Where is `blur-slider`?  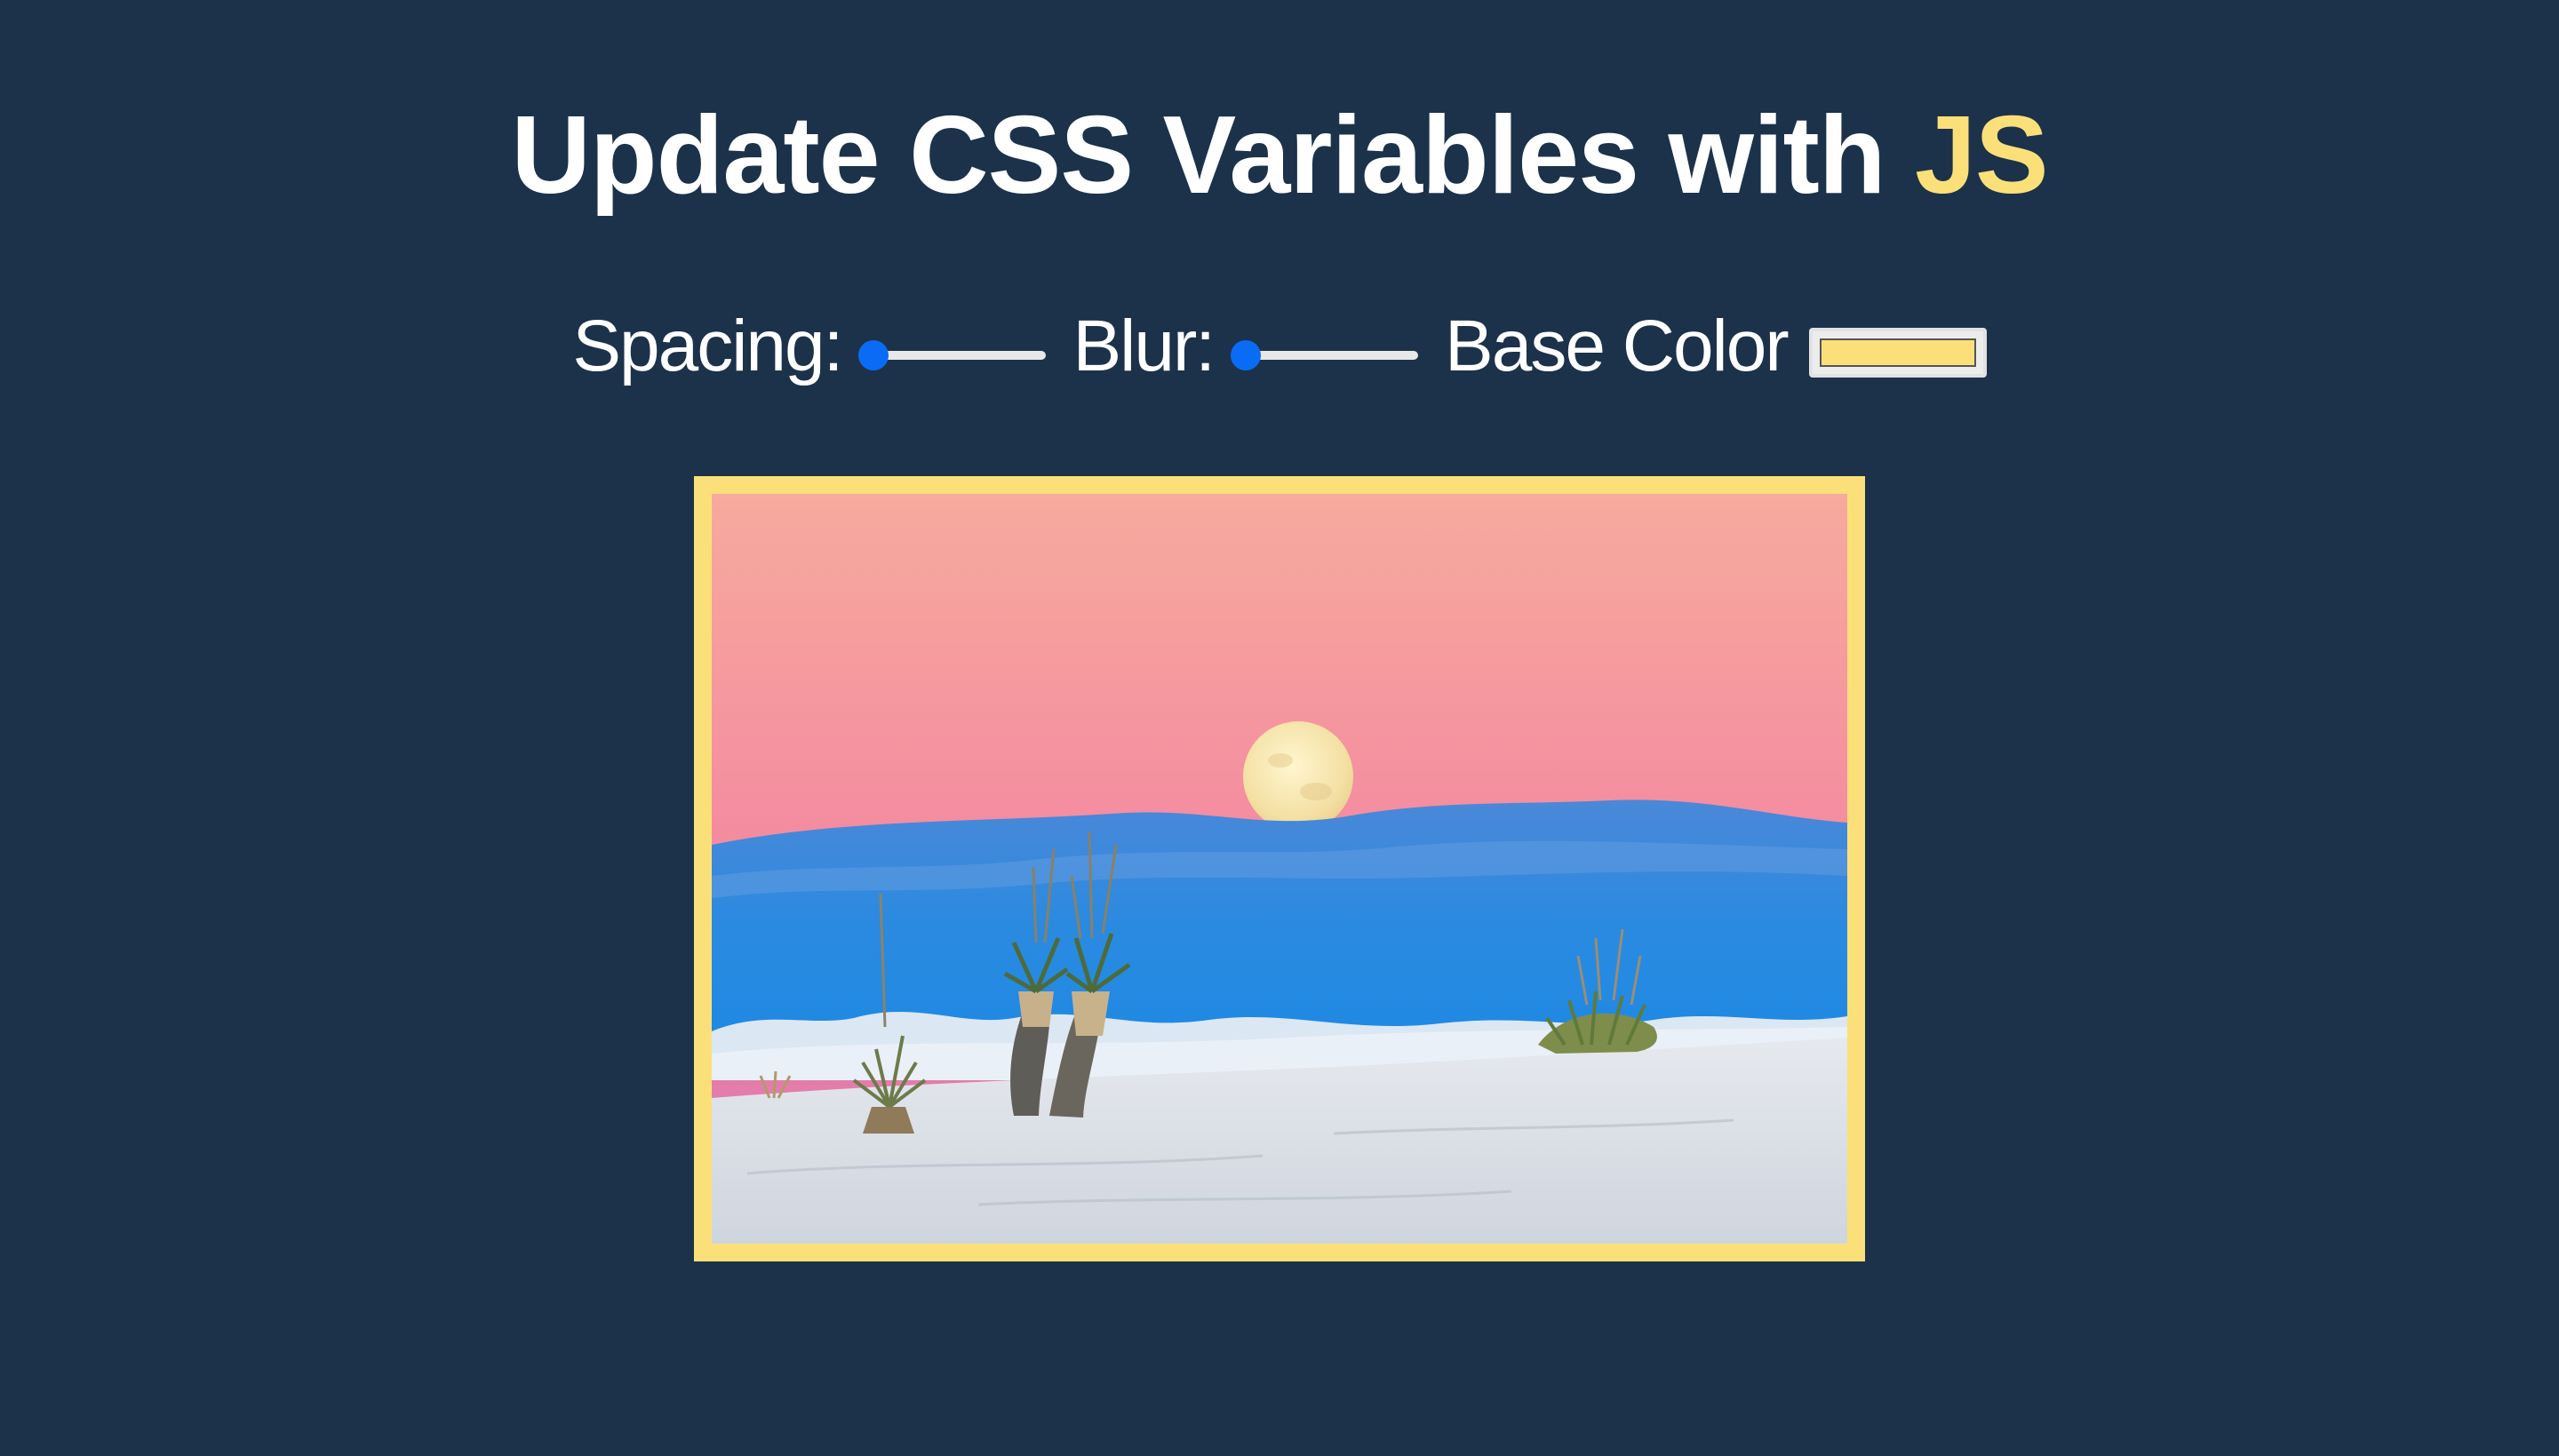
blur-slider is located at coordinates (1325, 354).